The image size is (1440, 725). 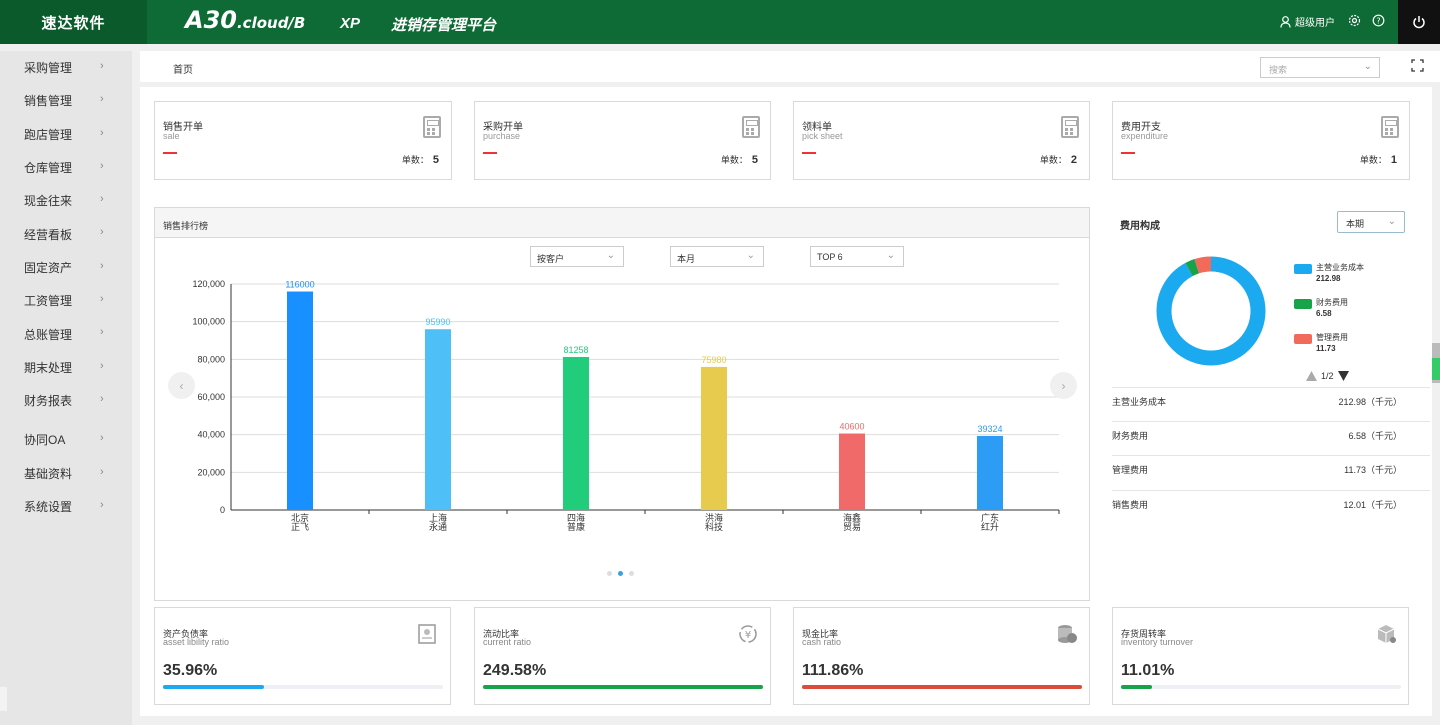 I want to click on chart-next-button: ›, so click(x=1063, y=385).